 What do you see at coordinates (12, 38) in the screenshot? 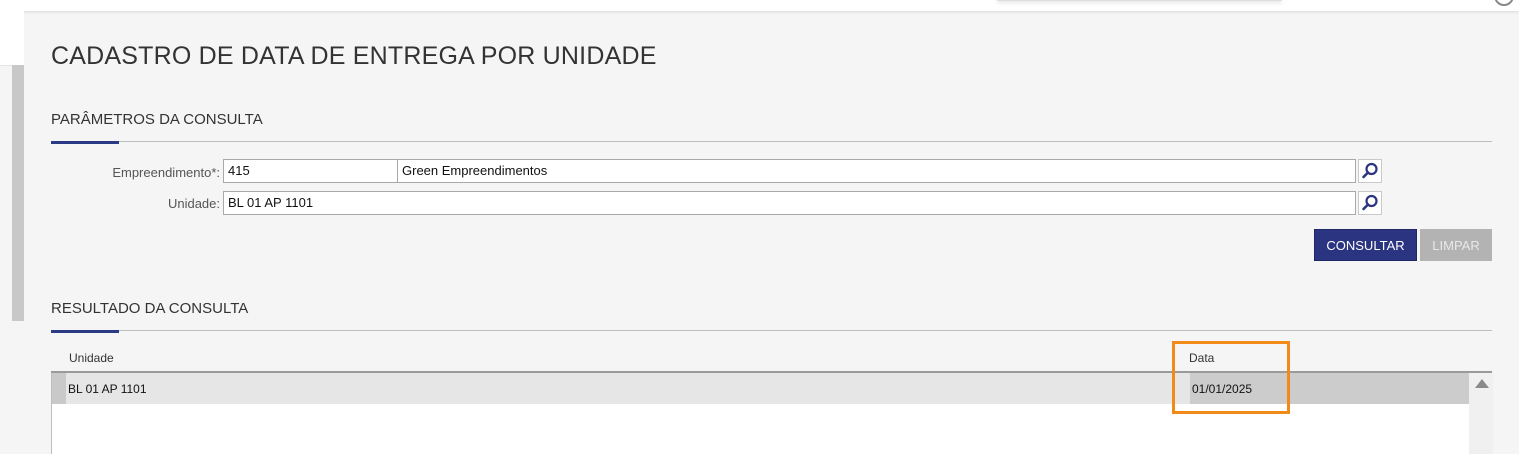
I see `sidebar-stub` at bounding box center [12, 38].